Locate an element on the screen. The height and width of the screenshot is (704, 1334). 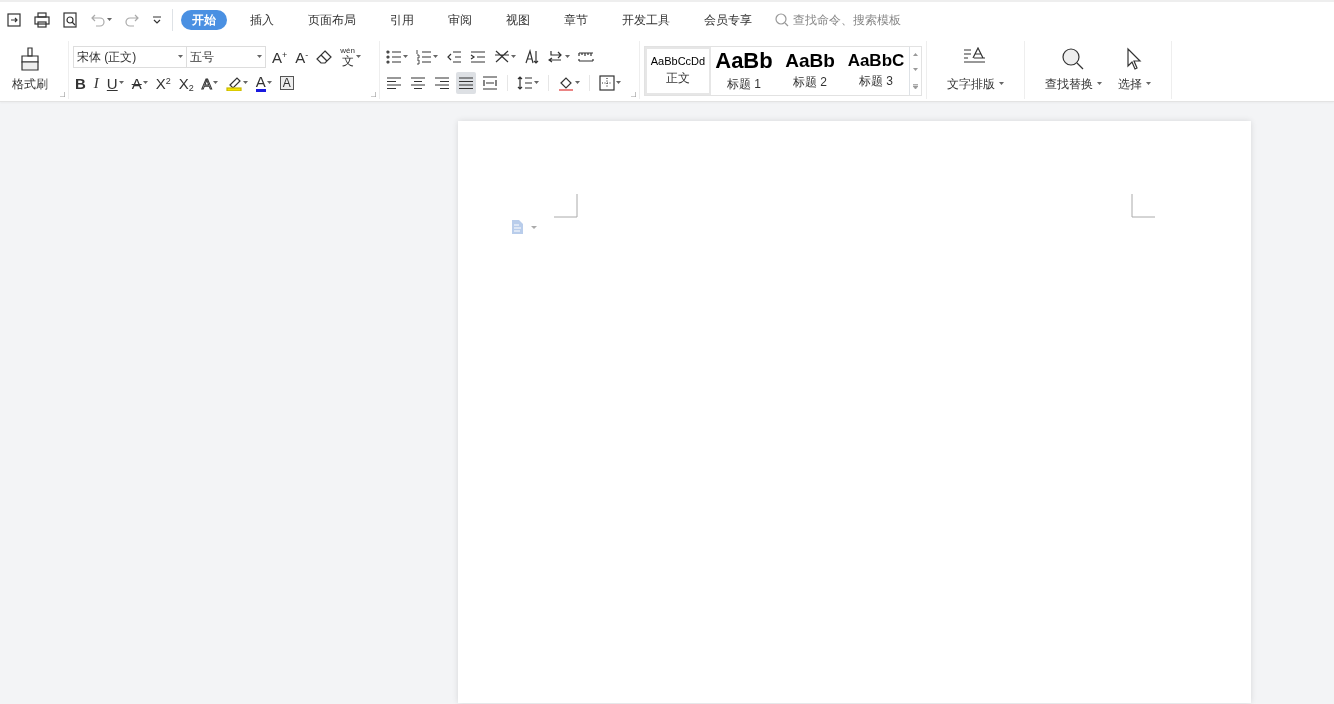
print-icon is located at coordinates (42, 20).